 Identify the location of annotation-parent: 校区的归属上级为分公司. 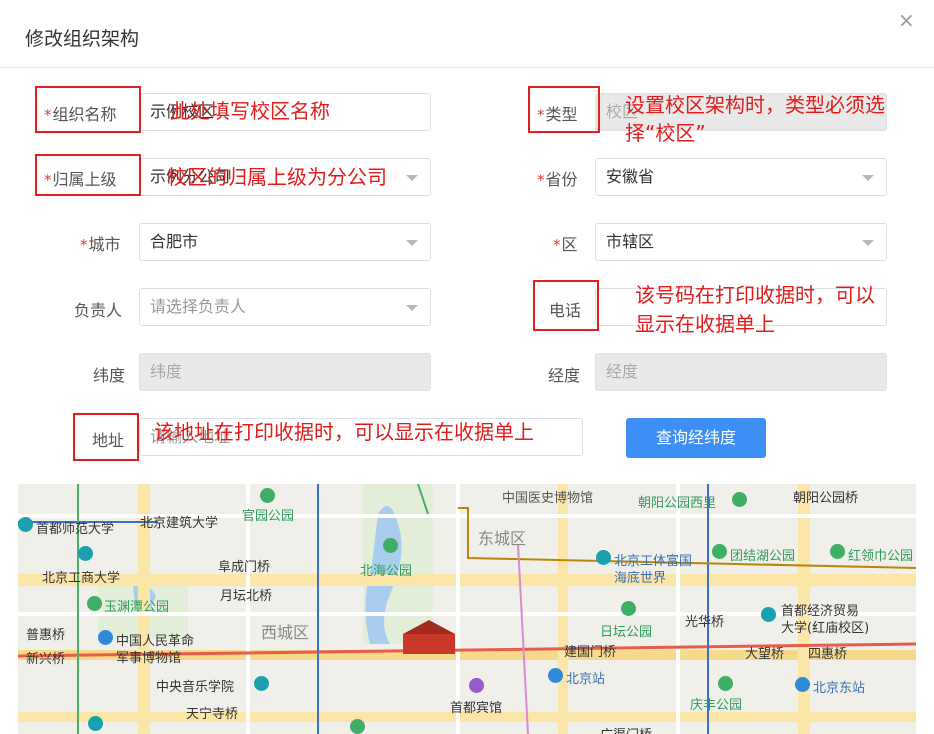
(277, 177).